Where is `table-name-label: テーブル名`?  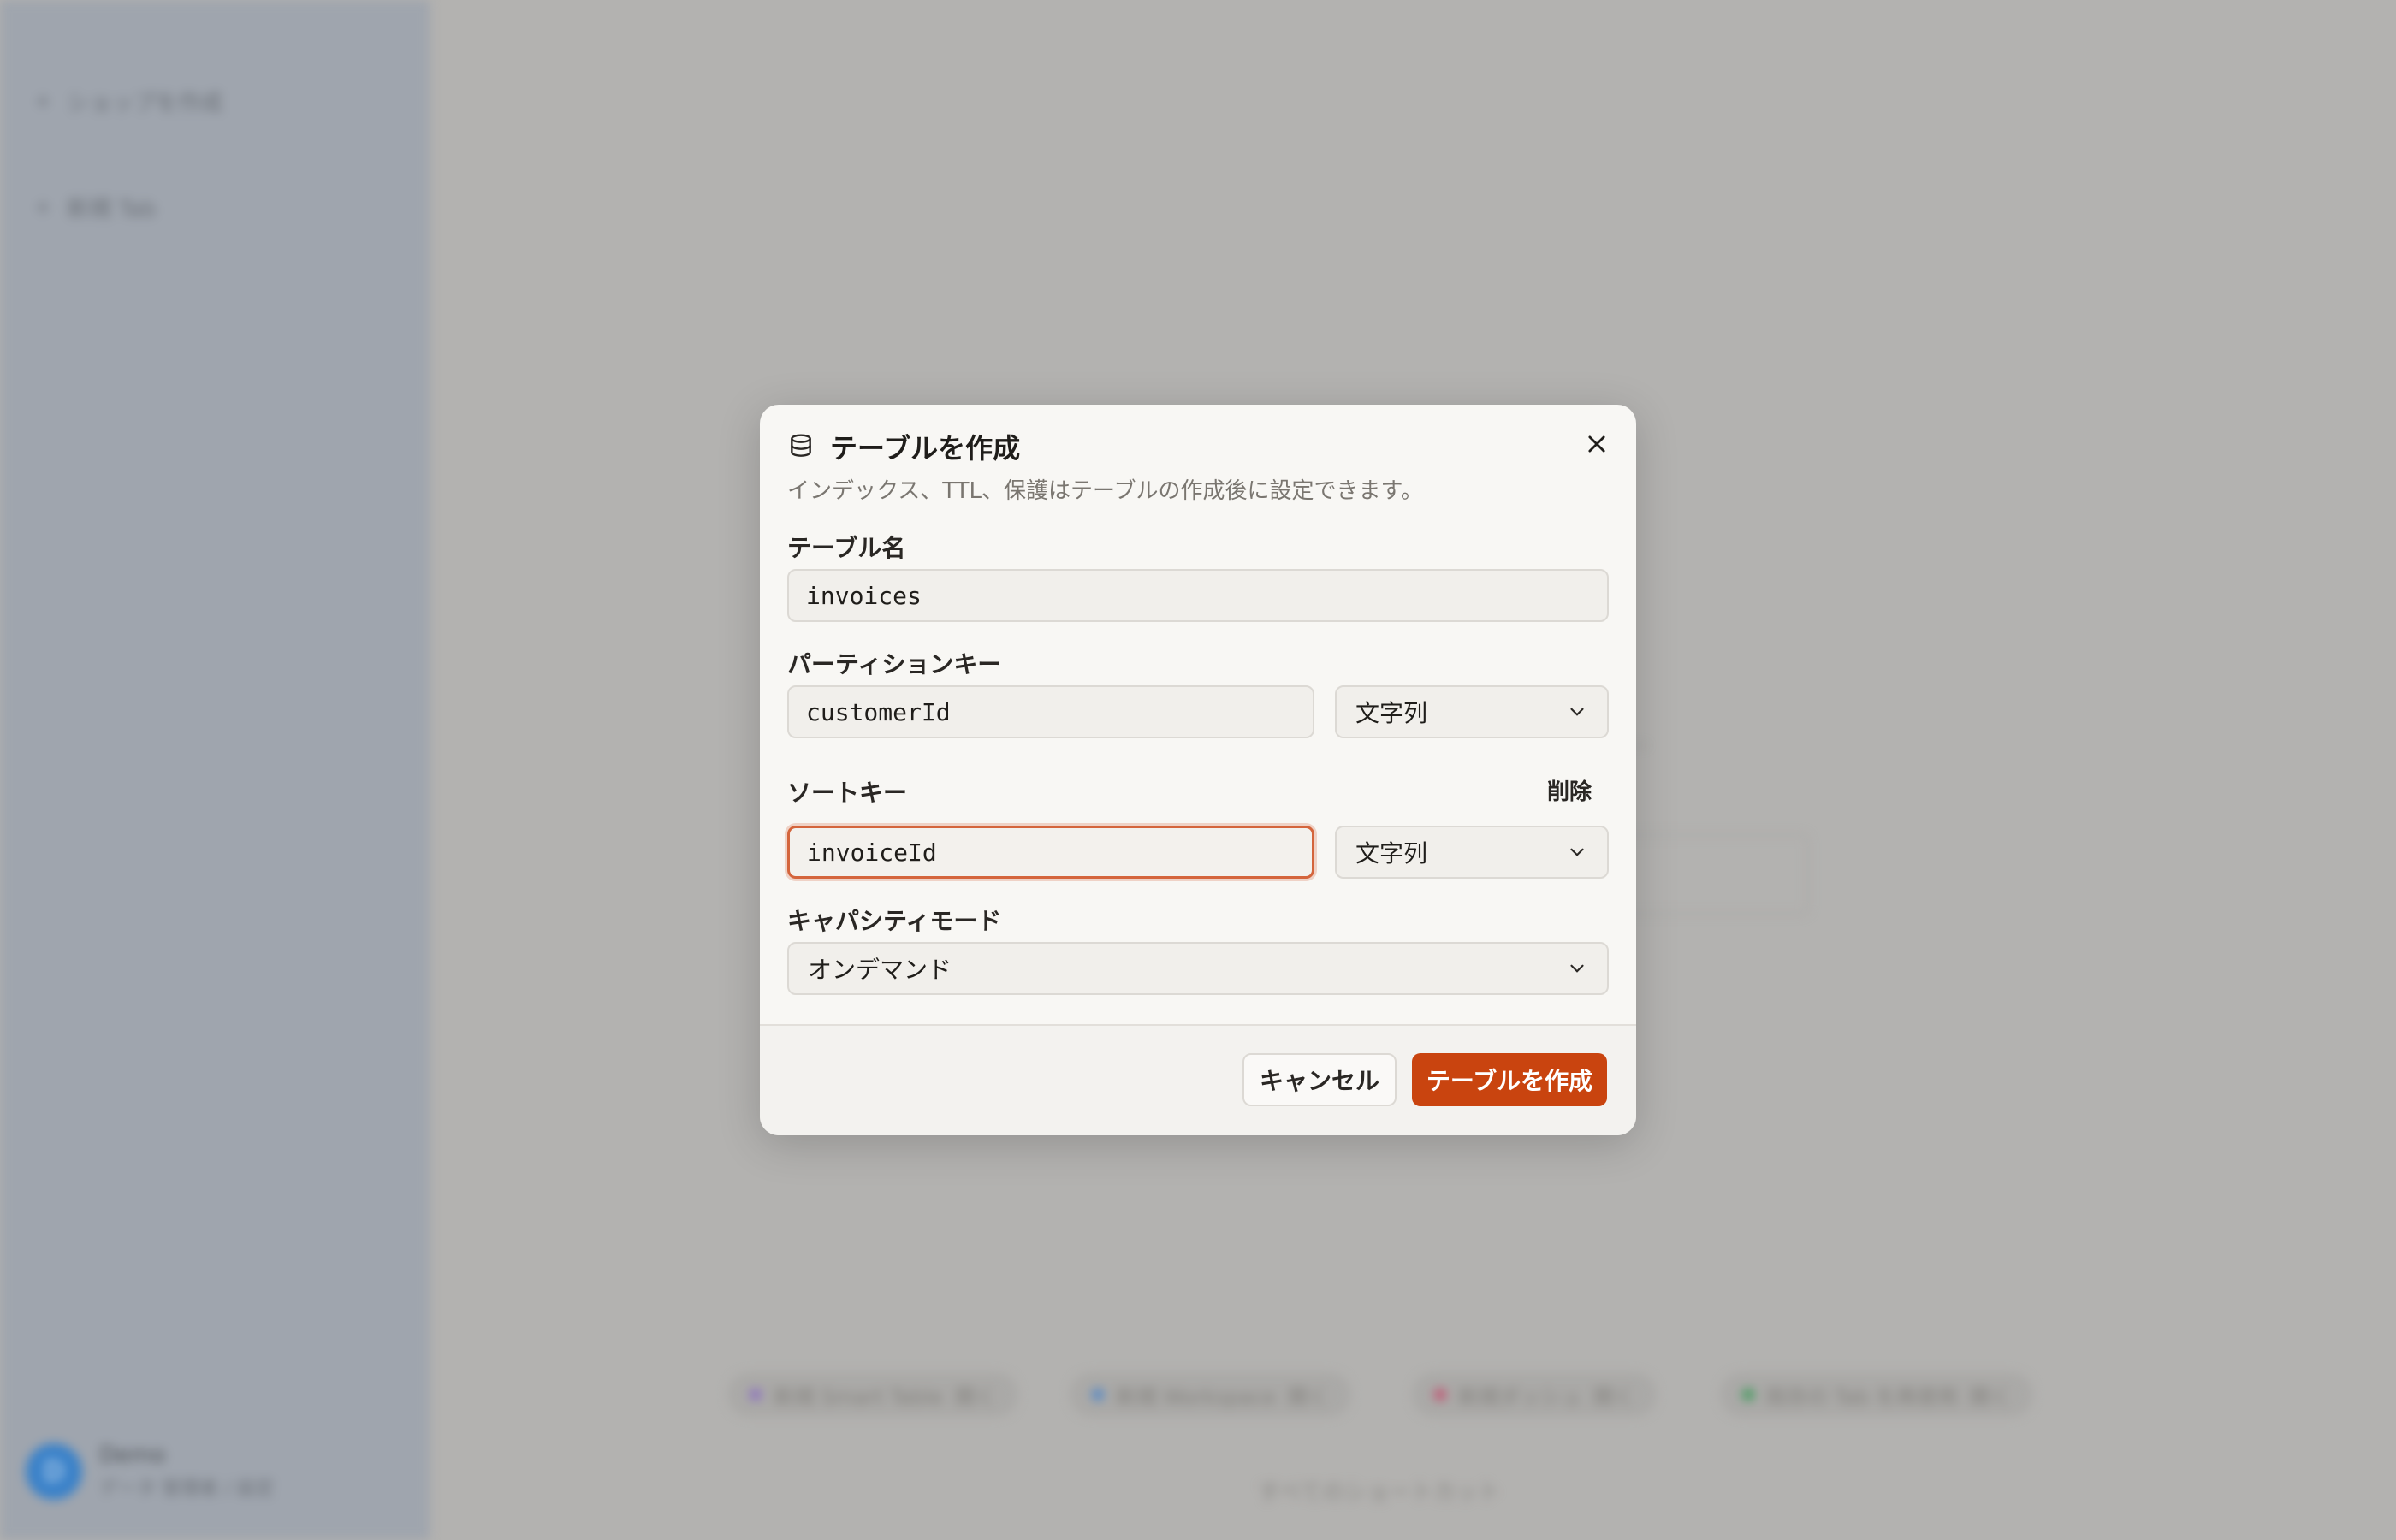 table-name-label: テーブル名 is located at coordinates (847, 548).